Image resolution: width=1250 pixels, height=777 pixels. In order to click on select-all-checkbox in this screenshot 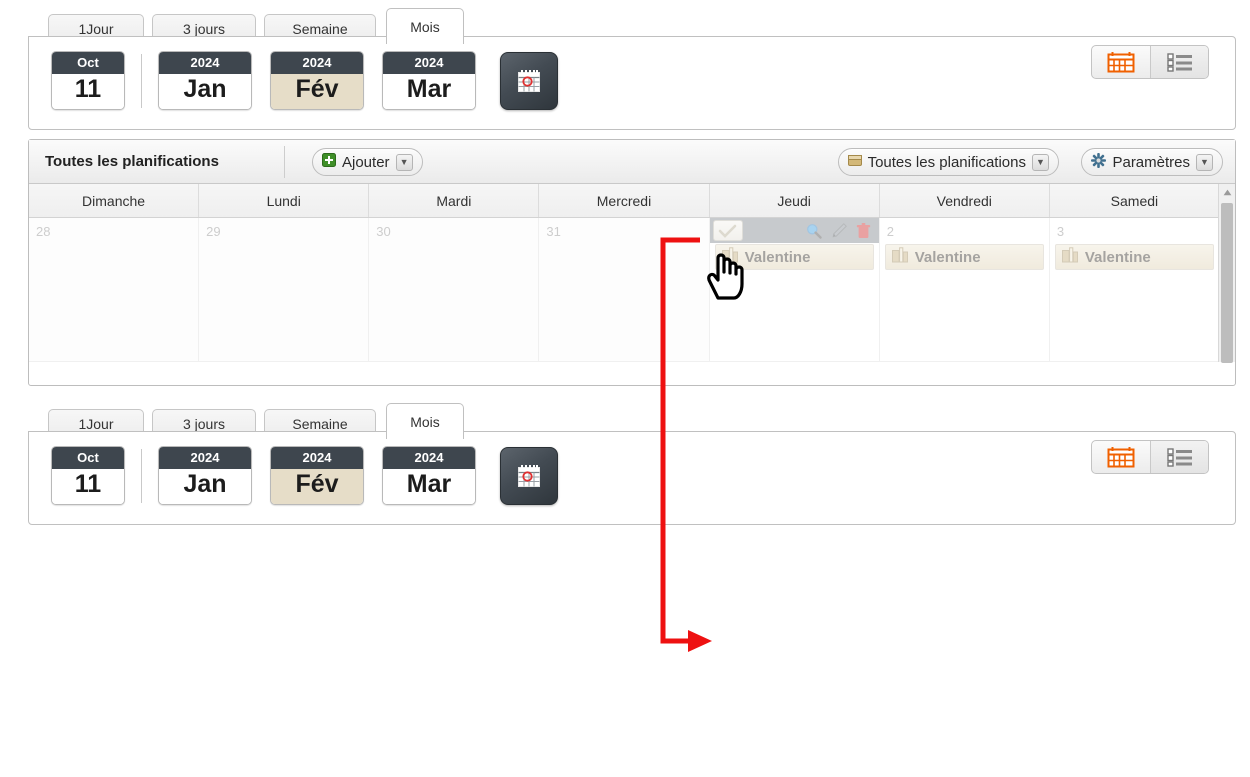, I will do `click(727, 230)`.